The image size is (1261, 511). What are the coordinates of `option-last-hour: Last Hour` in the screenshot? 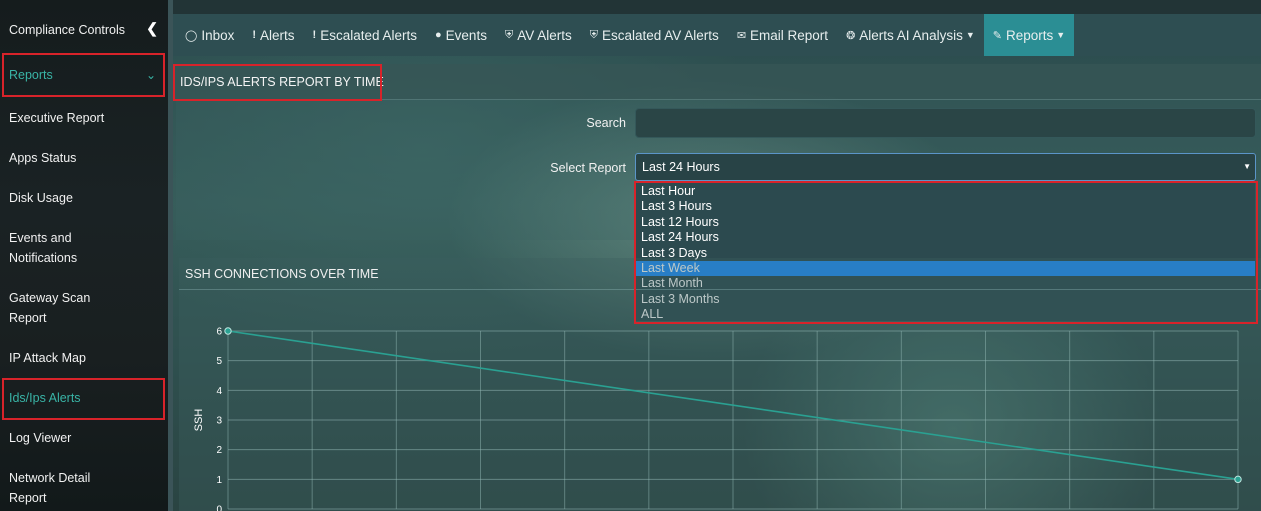 It's located at (945, 191).